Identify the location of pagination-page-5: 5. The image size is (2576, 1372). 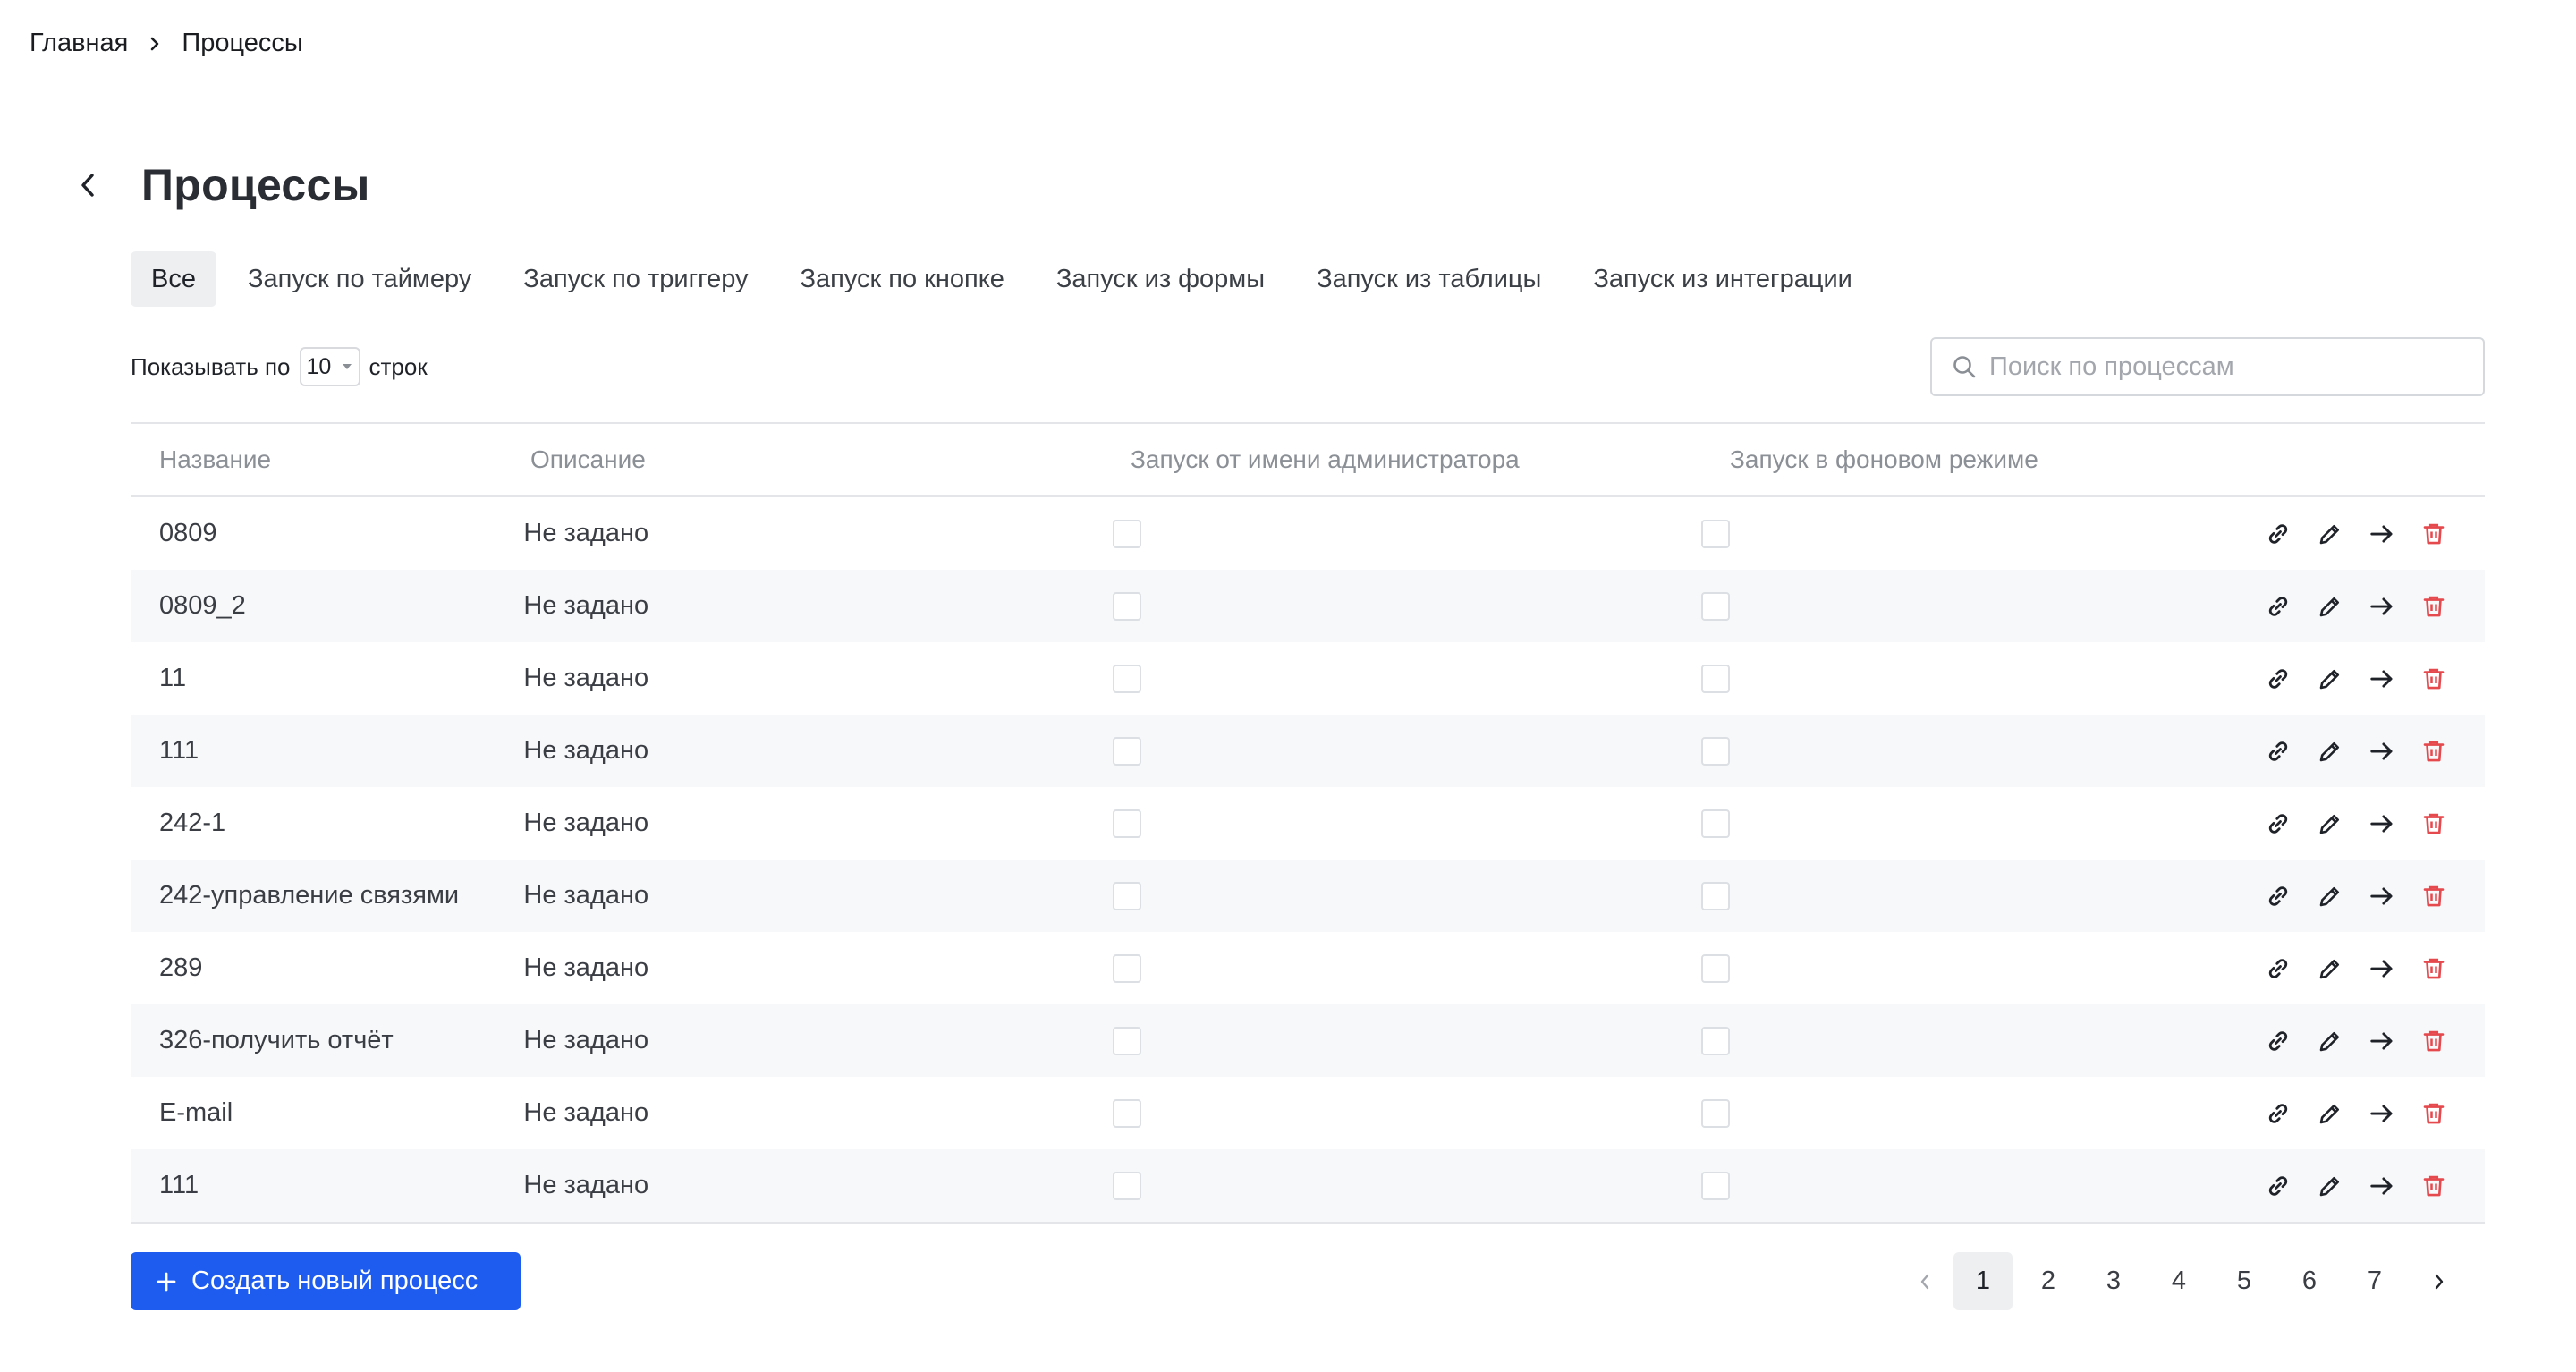
(2244, 1281).